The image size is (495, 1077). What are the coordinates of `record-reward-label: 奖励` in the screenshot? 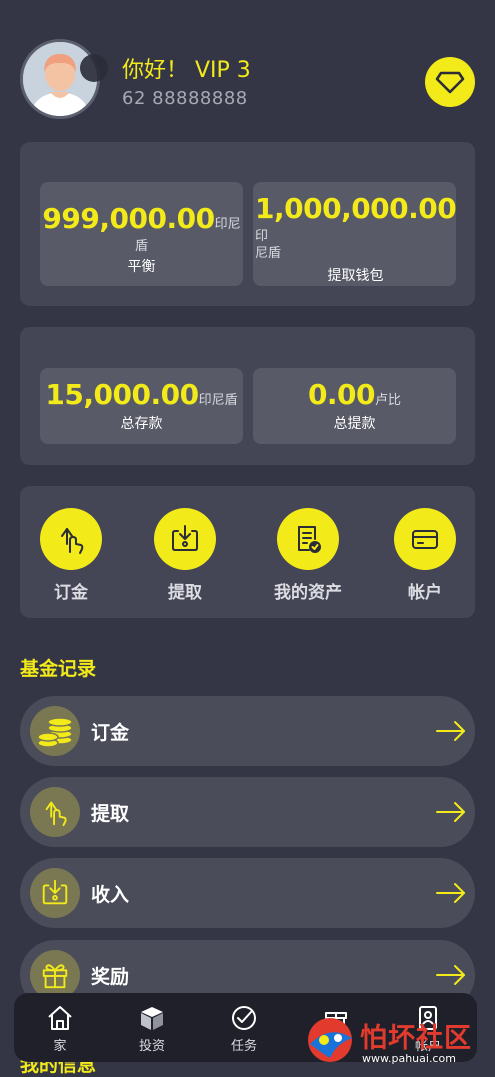 It's located at (110, 977).